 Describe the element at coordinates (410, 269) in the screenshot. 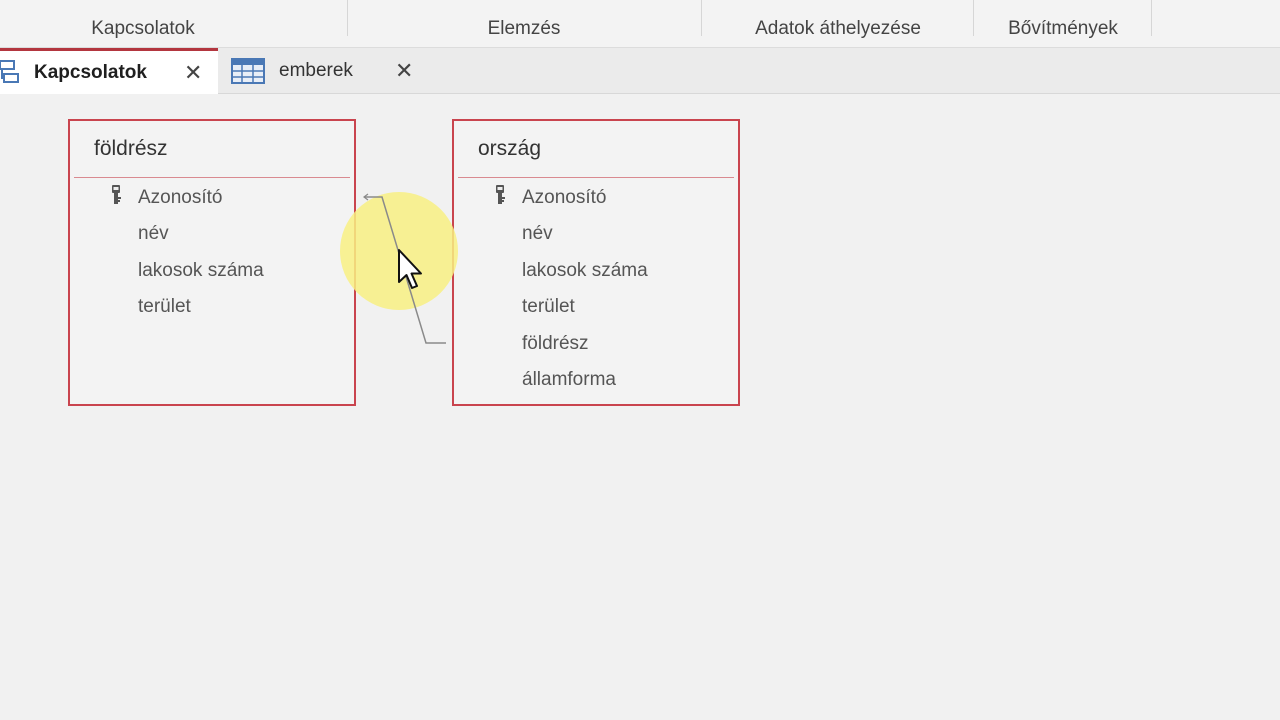

I see `mouse-pointer-icon` at that location.